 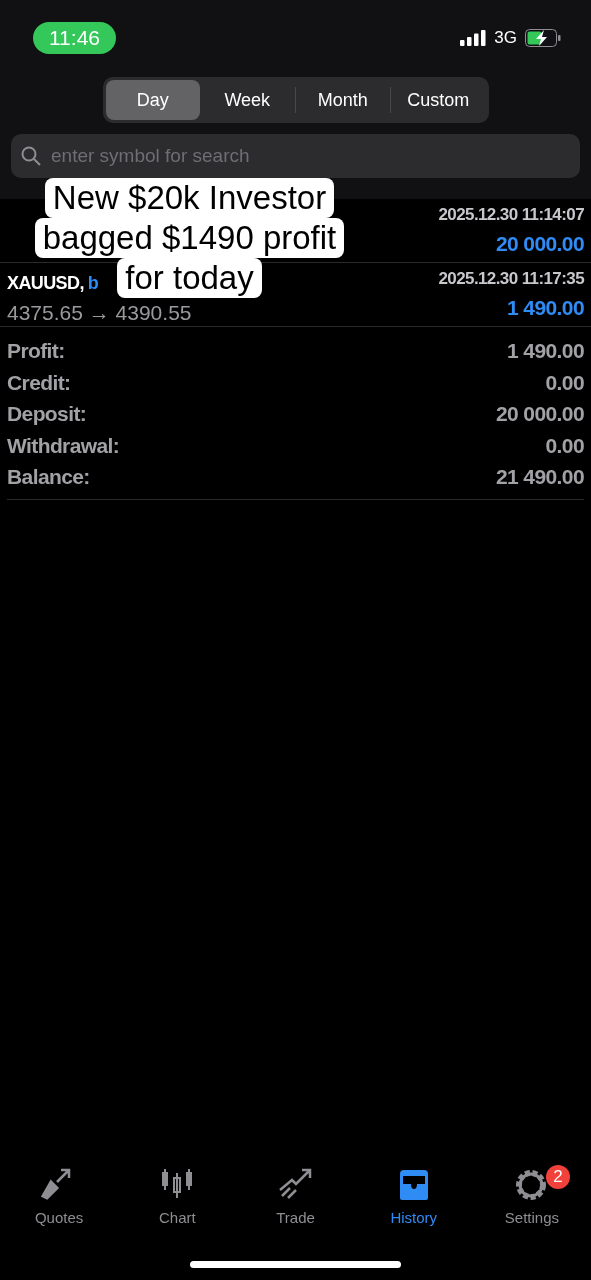 I want to click on period-tab: Custom, so click(x=438, y=100).